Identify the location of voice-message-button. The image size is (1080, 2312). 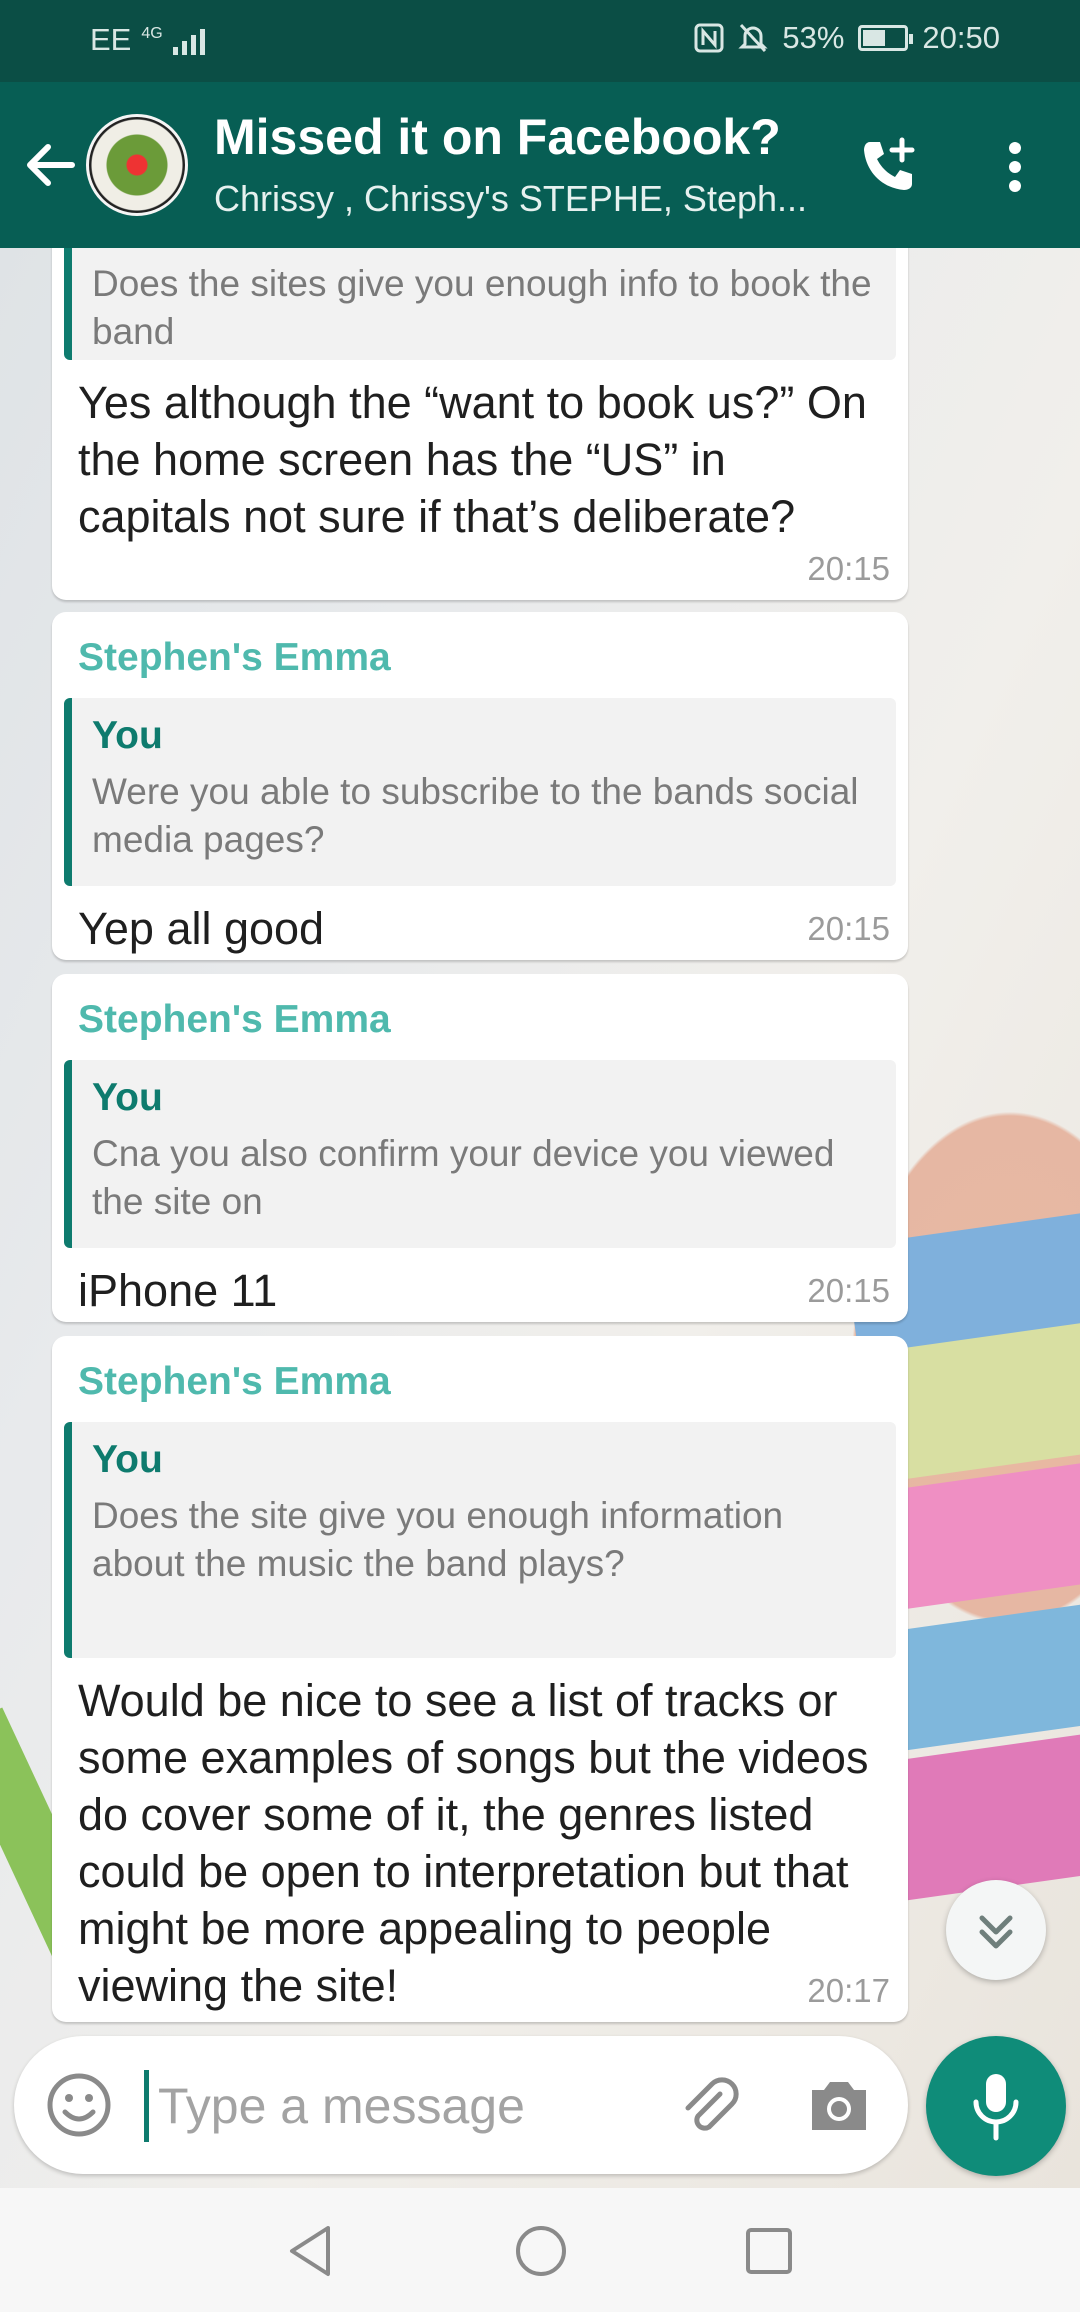
(996, 2106).